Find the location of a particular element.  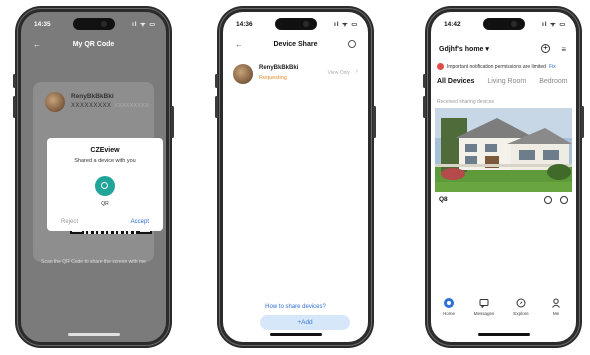

user-name: RenyBkBkBki is located at coordinates (92, 96).